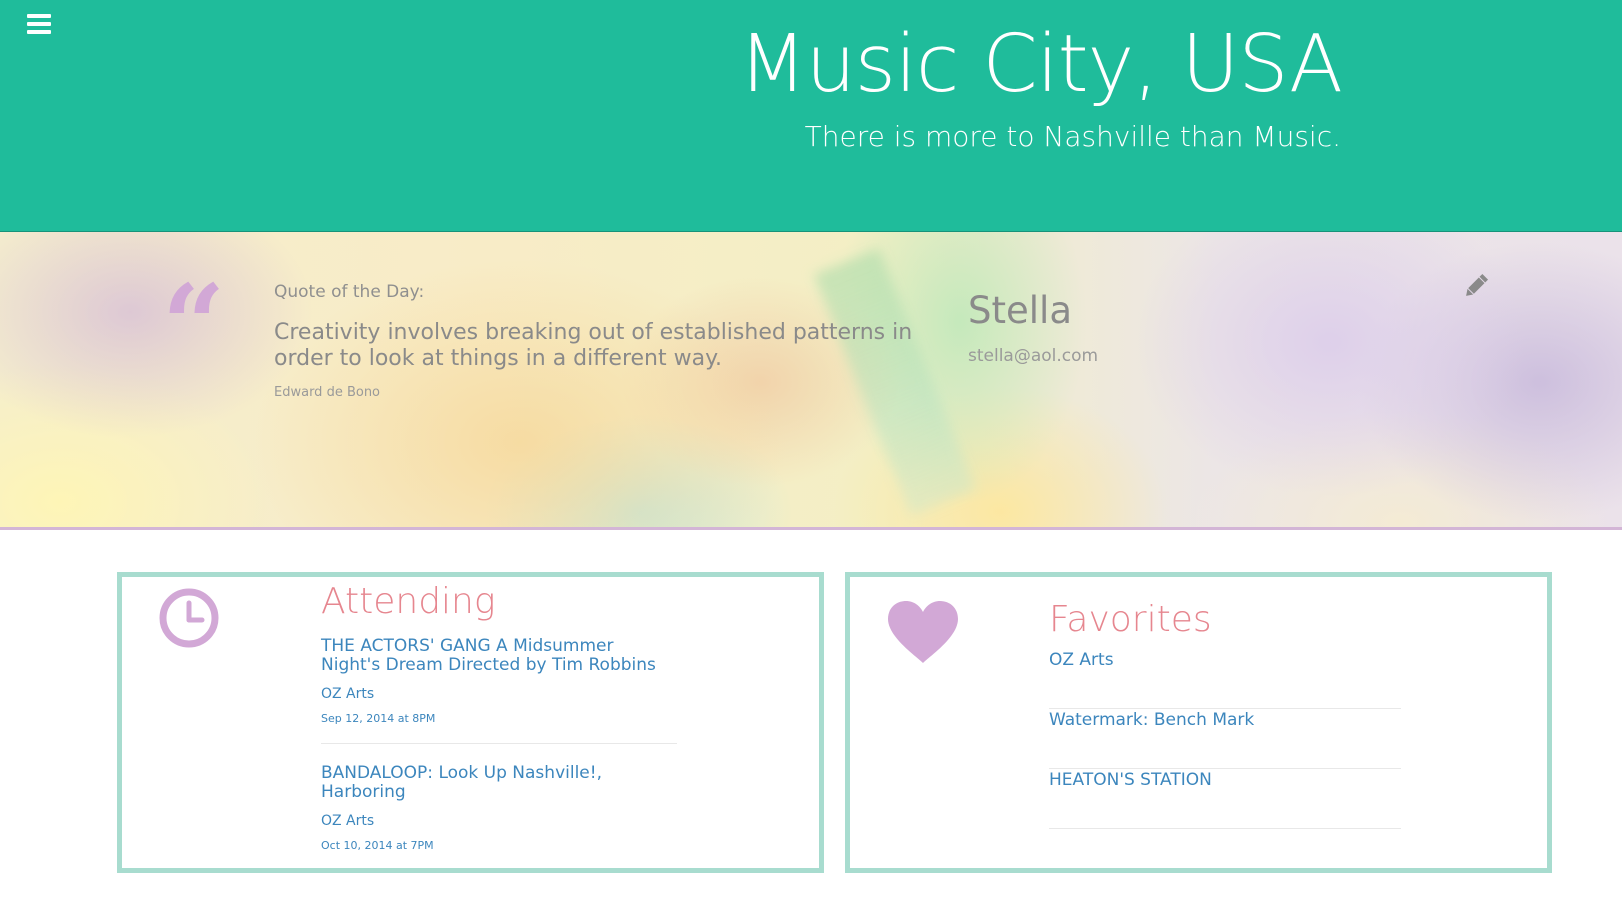  What do you see at coordinates (408, 601) in the screenshot?
I see `attending-title: Attending` at bounding box center [408, 601].